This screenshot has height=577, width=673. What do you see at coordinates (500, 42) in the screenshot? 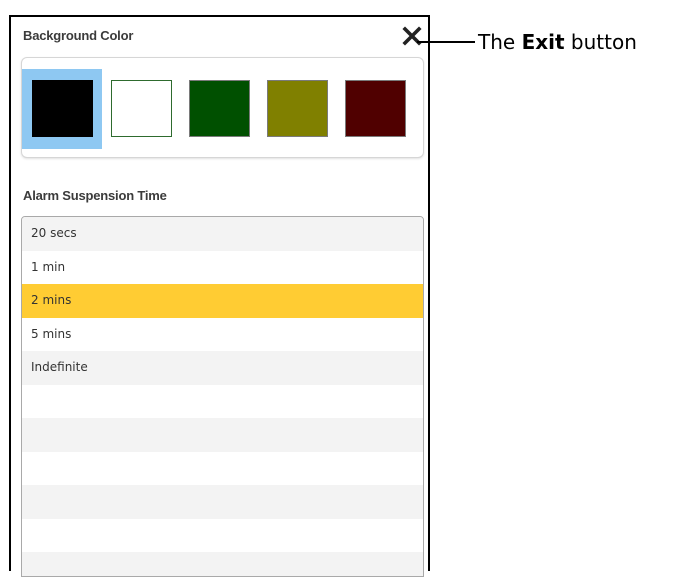
I see `callout-prefix: The` at bounding box center [500, 42].